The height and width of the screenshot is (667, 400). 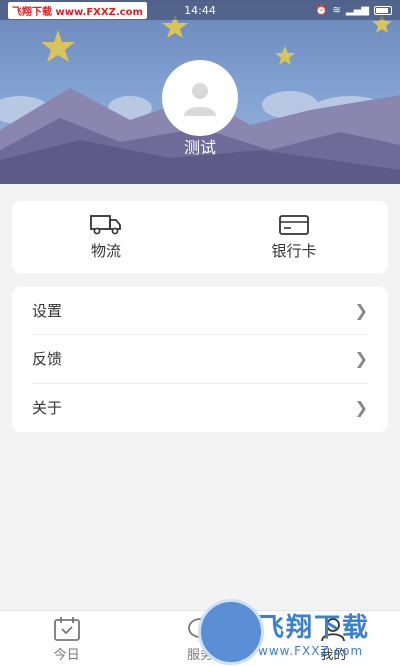 I want to click on alarm-icon: ⏰, so click(x=321, y=10).